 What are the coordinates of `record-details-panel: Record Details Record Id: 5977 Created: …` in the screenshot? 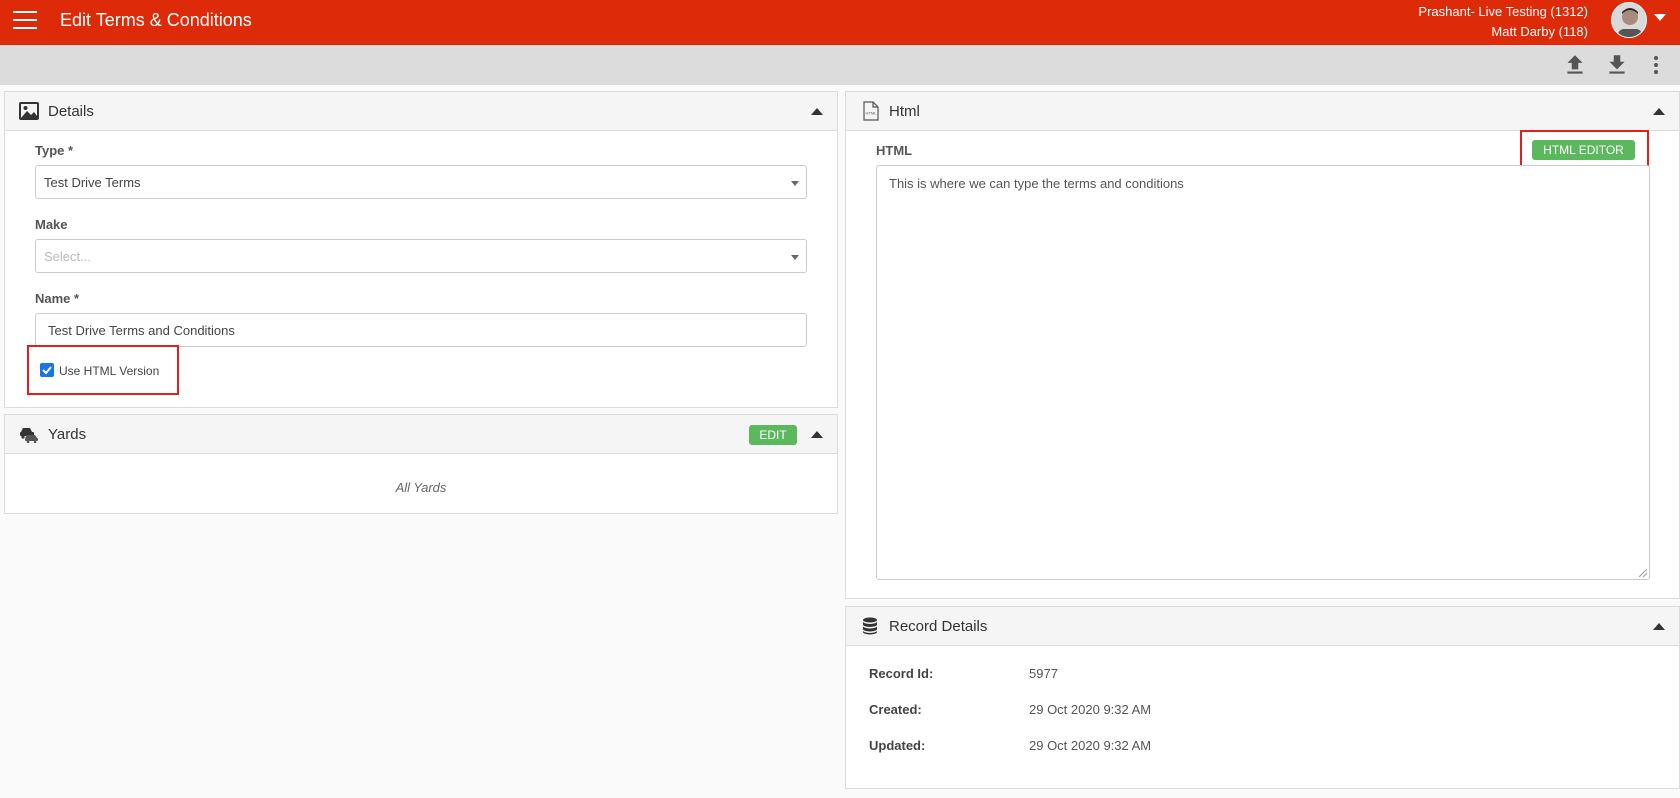 It's located at (1262, 697).